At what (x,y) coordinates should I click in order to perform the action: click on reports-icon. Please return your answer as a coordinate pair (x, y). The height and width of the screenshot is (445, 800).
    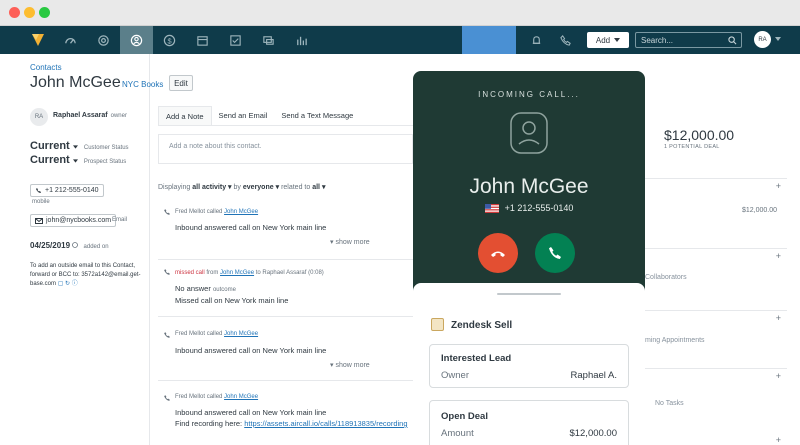
    Looking at the image, I should click on (301, 40).